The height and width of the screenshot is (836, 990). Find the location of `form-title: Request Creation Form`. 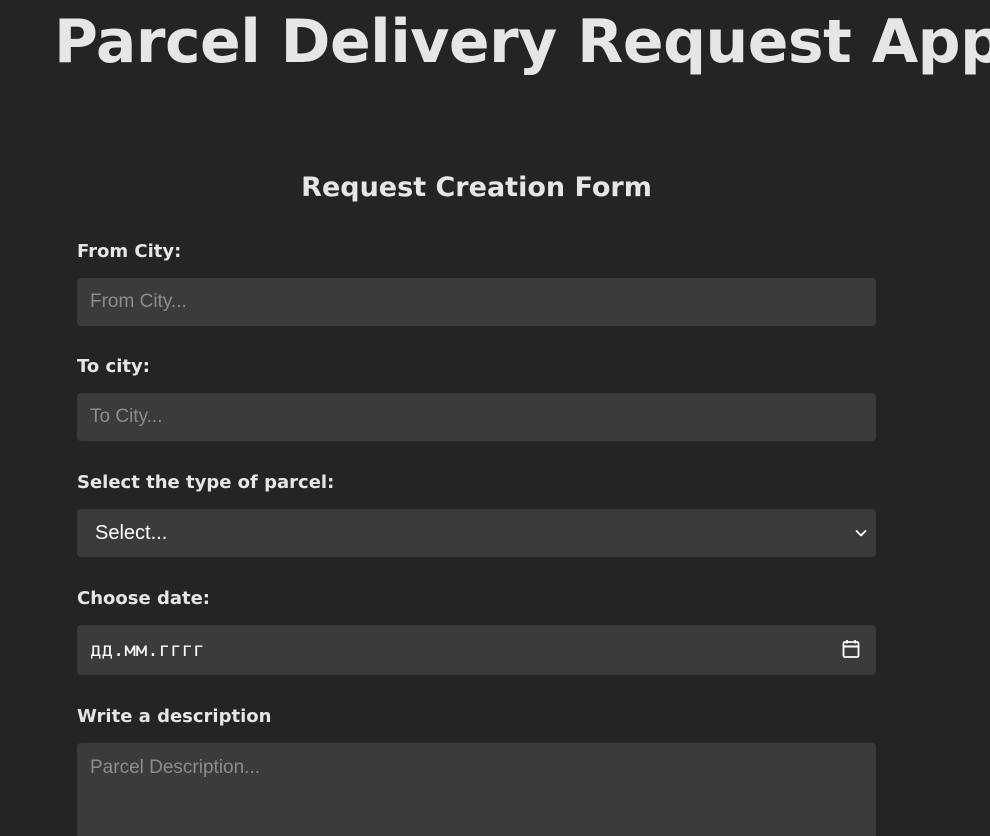

form-title: Request Creation Form is located at coordinates (476, 187).